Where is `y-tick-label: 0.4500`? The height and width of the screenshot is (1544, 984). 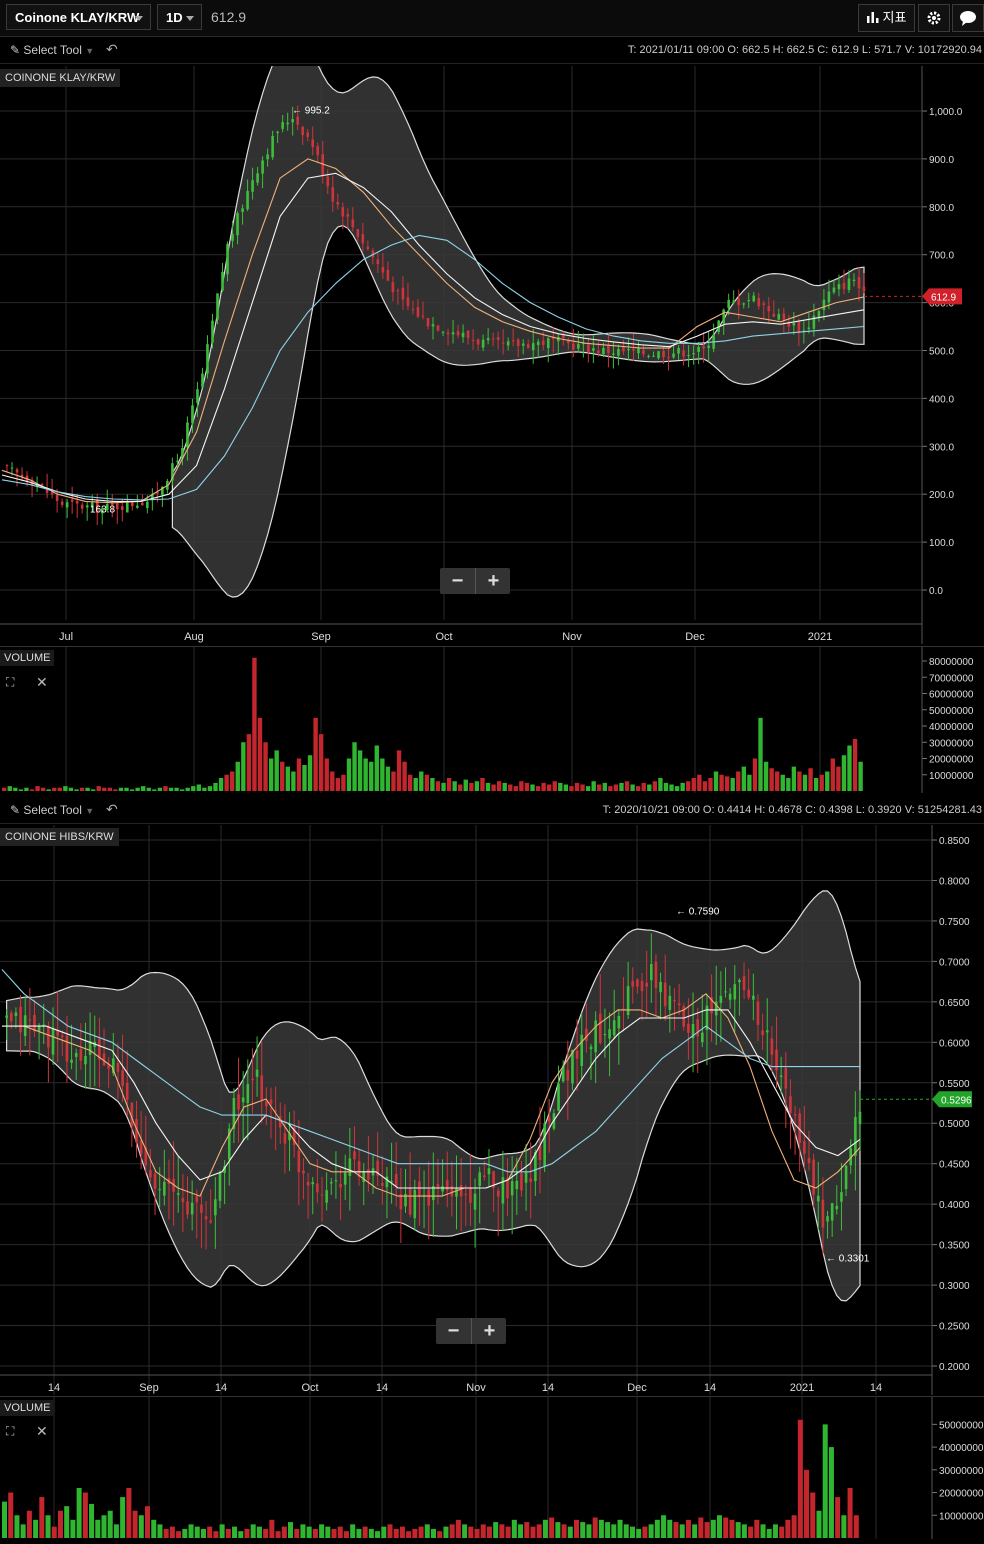 y-tick-label: 0.4500 is located at coordinates (954, 1165).